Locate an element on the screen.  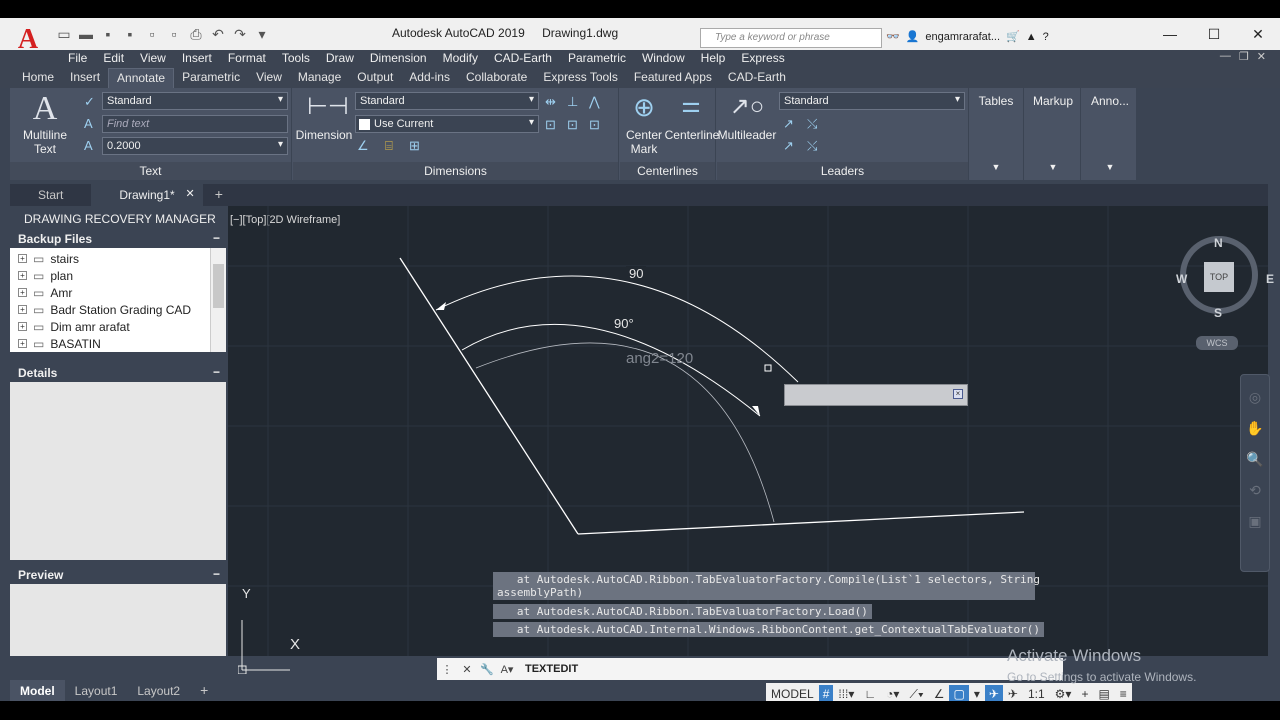
center-mark-icon: ⊕ is located at coordinates (644, 107).